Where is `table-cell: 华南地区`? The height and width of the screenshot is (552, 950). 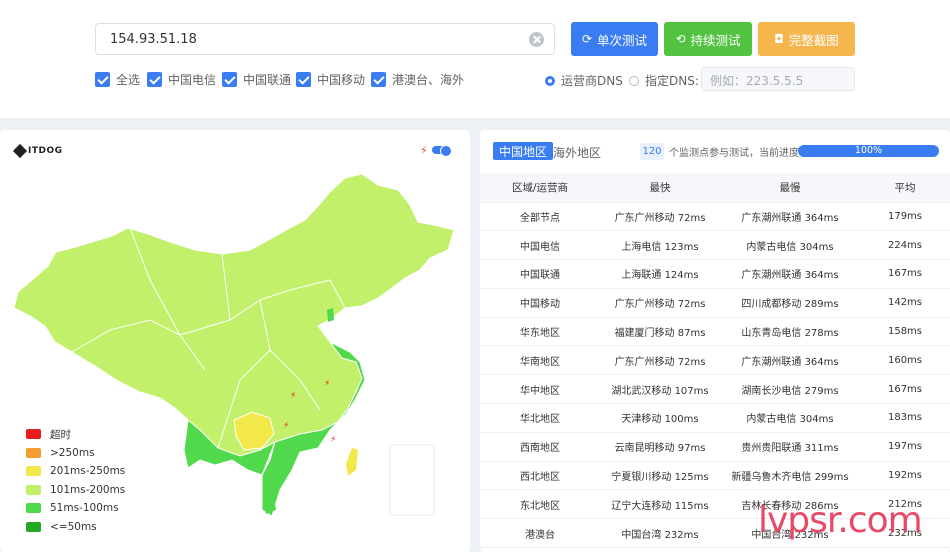 table-cell: 华南地区 is located at coordinates (540, 360).